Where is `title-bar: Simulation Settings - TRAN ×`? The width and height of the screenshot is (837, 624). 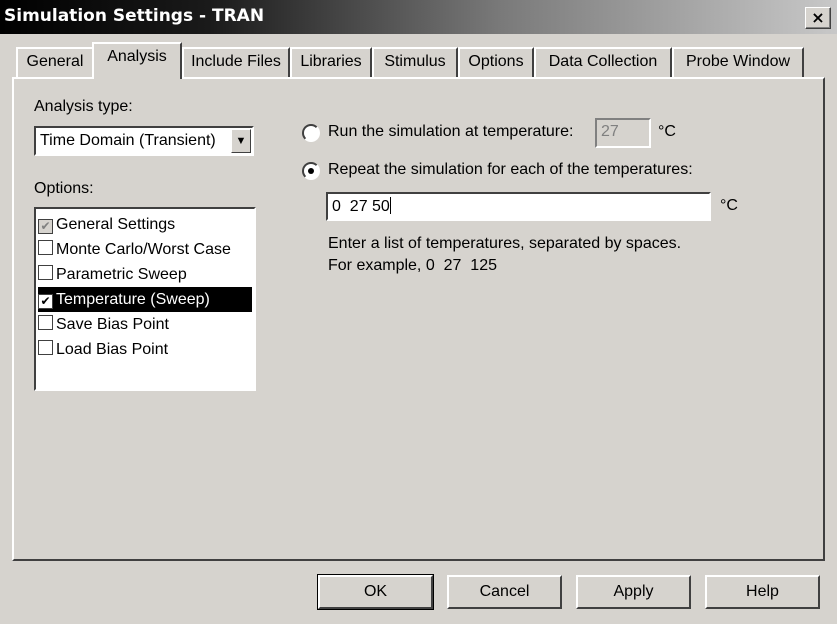
title-bar: Simulation Settings - TRAN × is located at coordinates (418, 17).